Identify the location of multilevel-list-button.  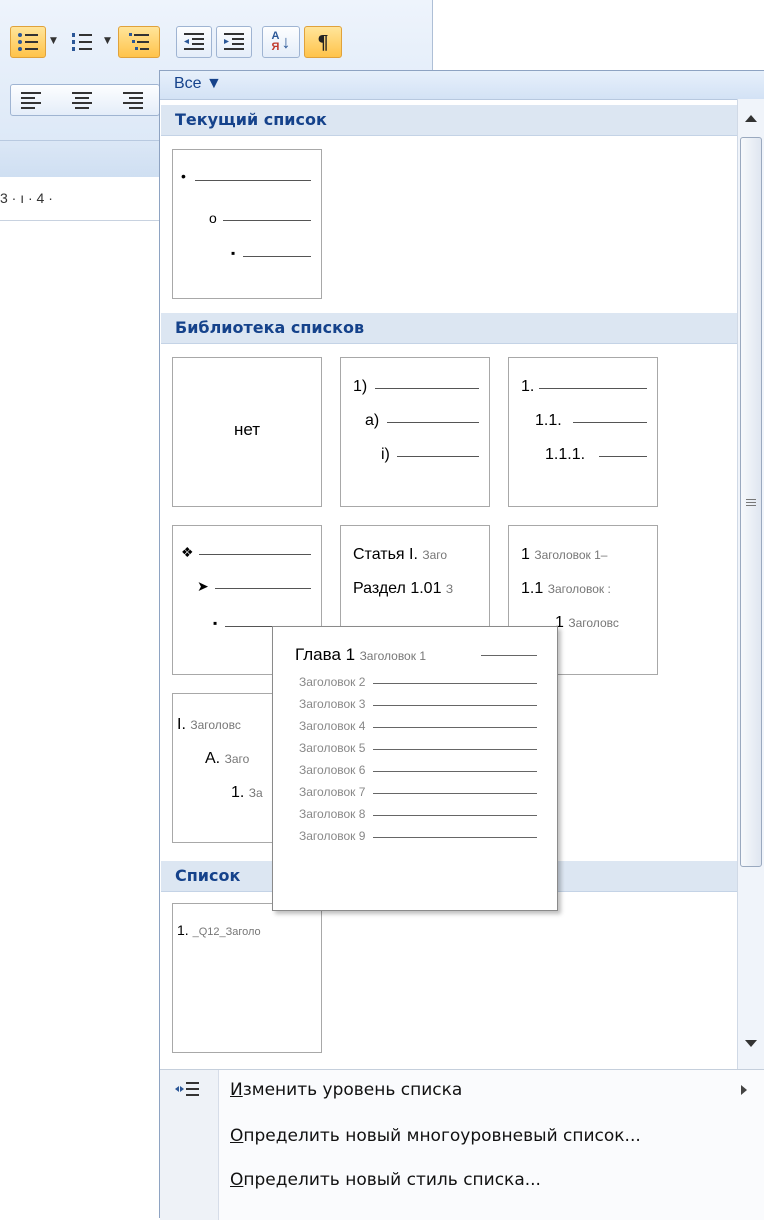
(139, 42).